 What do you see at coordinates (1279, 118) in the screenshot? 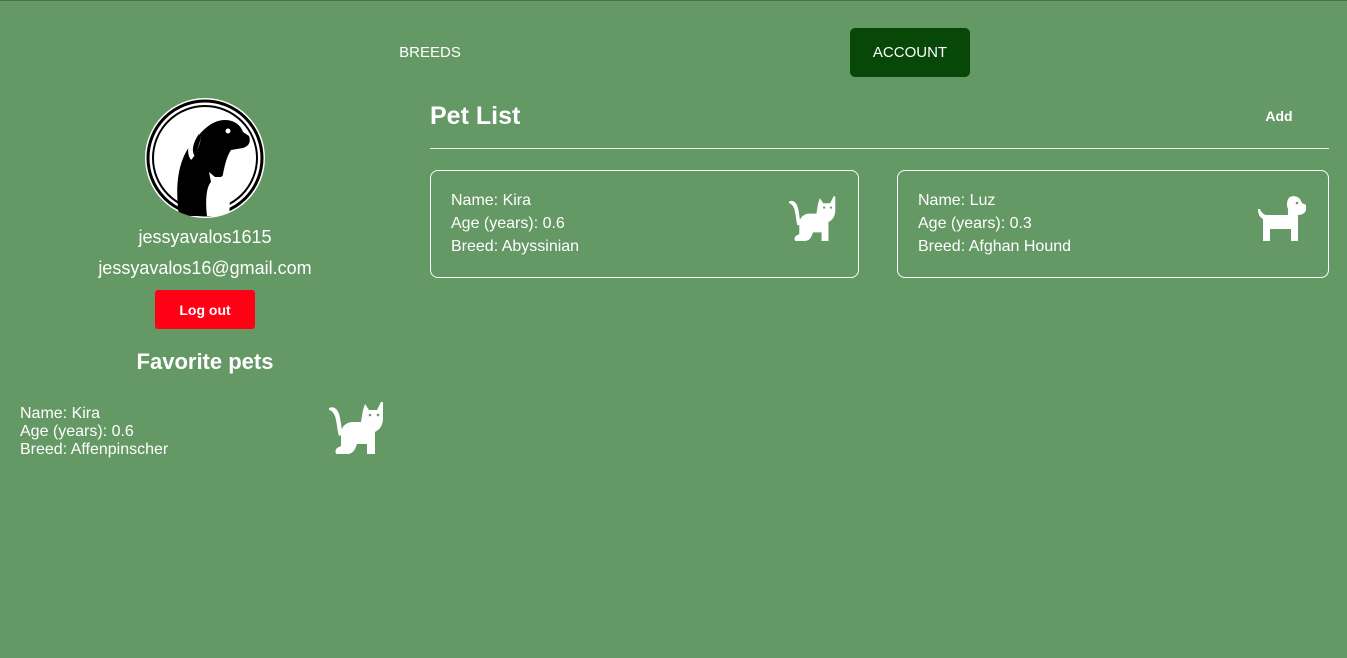
I see `add-pet-button: Add` at bounding box center [1279, 118].